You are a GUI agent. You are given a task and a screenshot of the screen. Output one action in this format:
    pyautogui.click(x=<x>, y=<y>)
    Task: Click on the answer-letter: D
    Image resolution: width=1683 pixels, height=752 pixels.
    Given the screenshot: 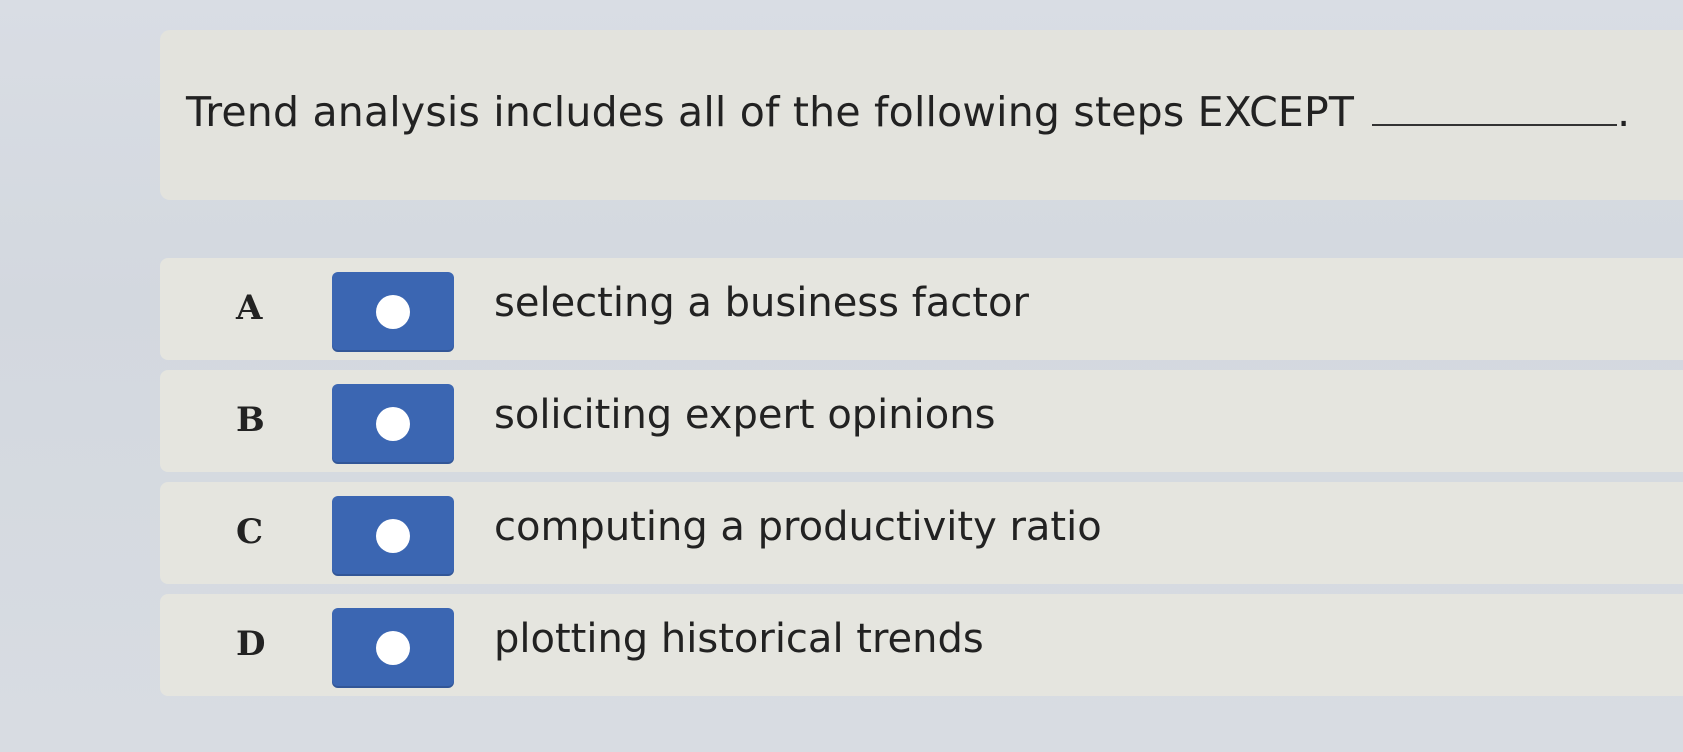 What is the action you would take?
    pyautogui.click(x=251, y=644)
    